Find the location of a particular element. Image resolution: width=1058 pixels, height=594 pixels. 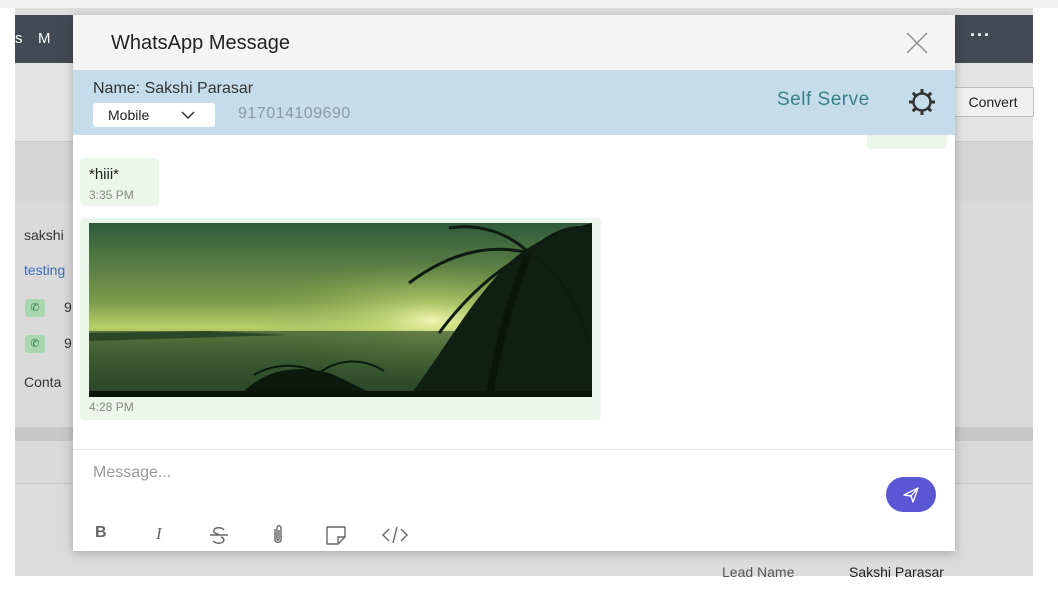

nav-item-partial-1: s is located at coordinates (19, 38).